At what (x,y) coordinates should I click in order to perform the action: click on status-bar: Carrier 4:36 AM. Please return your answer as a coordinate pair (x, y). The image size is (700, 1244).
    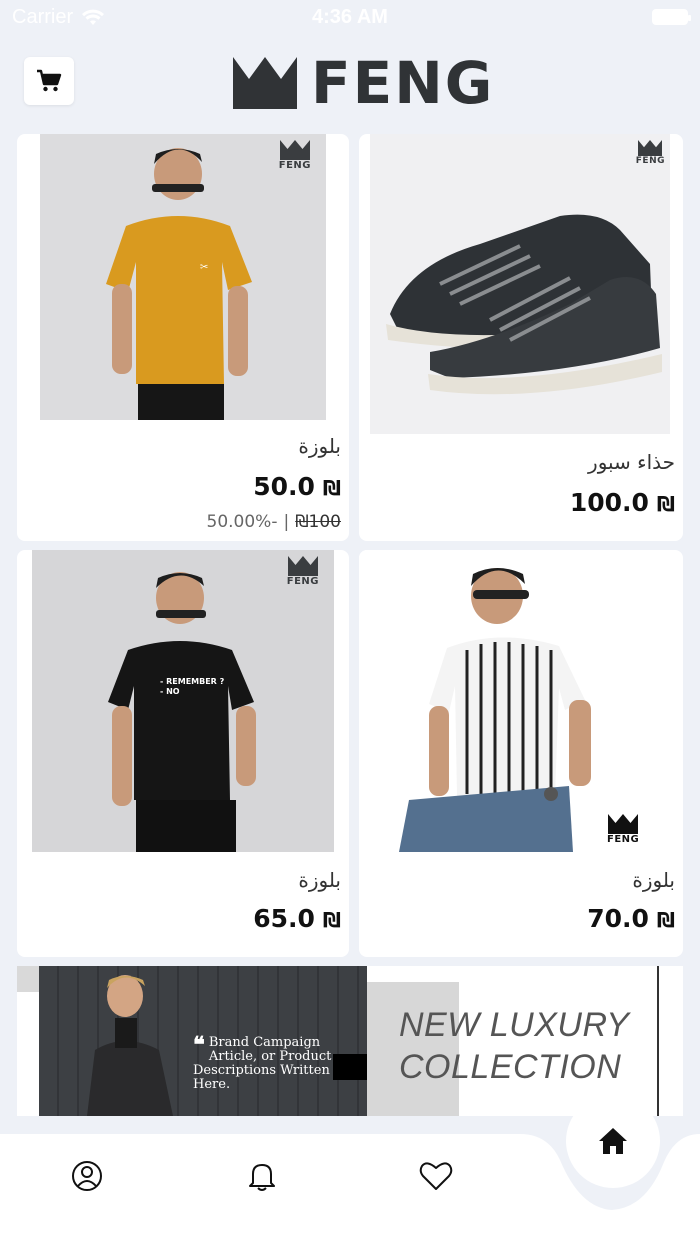
    Looking at the image, I should click on (350, 18).